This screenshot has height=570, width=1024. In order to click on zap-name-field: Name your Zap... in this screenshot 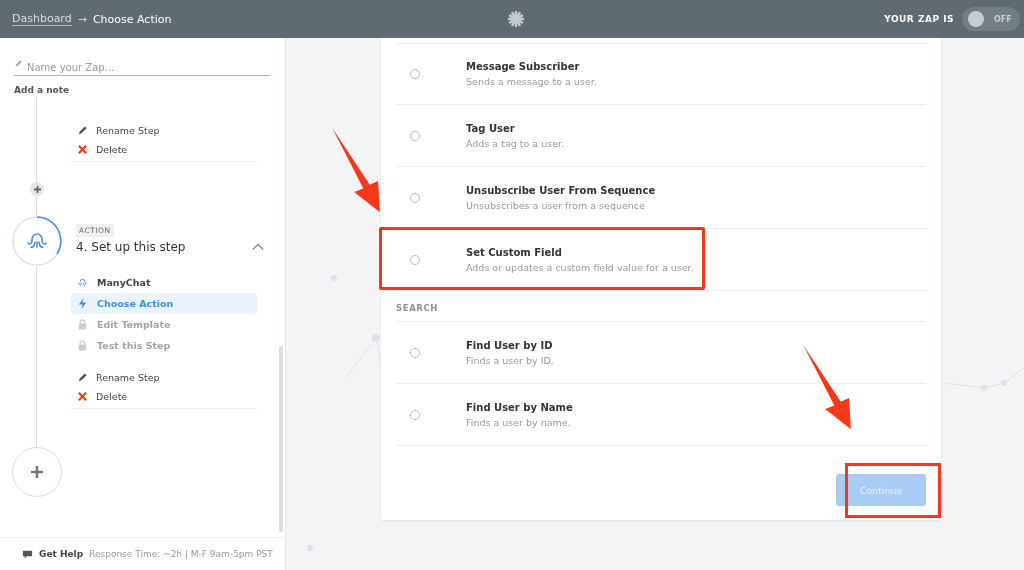, I will do `click(142, 69)`.